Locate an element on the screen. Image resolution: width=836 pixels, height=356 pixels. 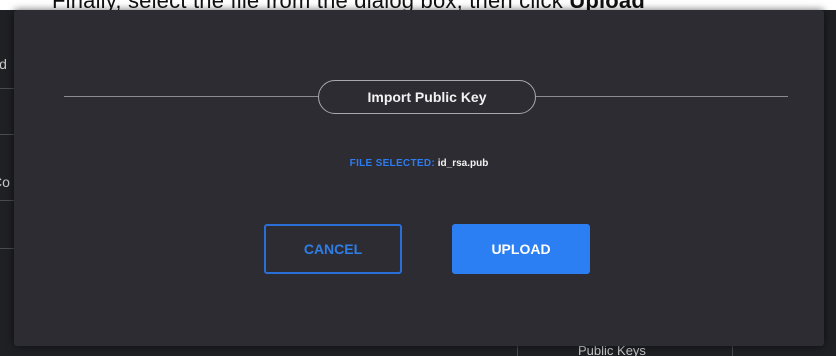
file-selected-label: FILE SELECTED: is located at coordinates (392, 163).